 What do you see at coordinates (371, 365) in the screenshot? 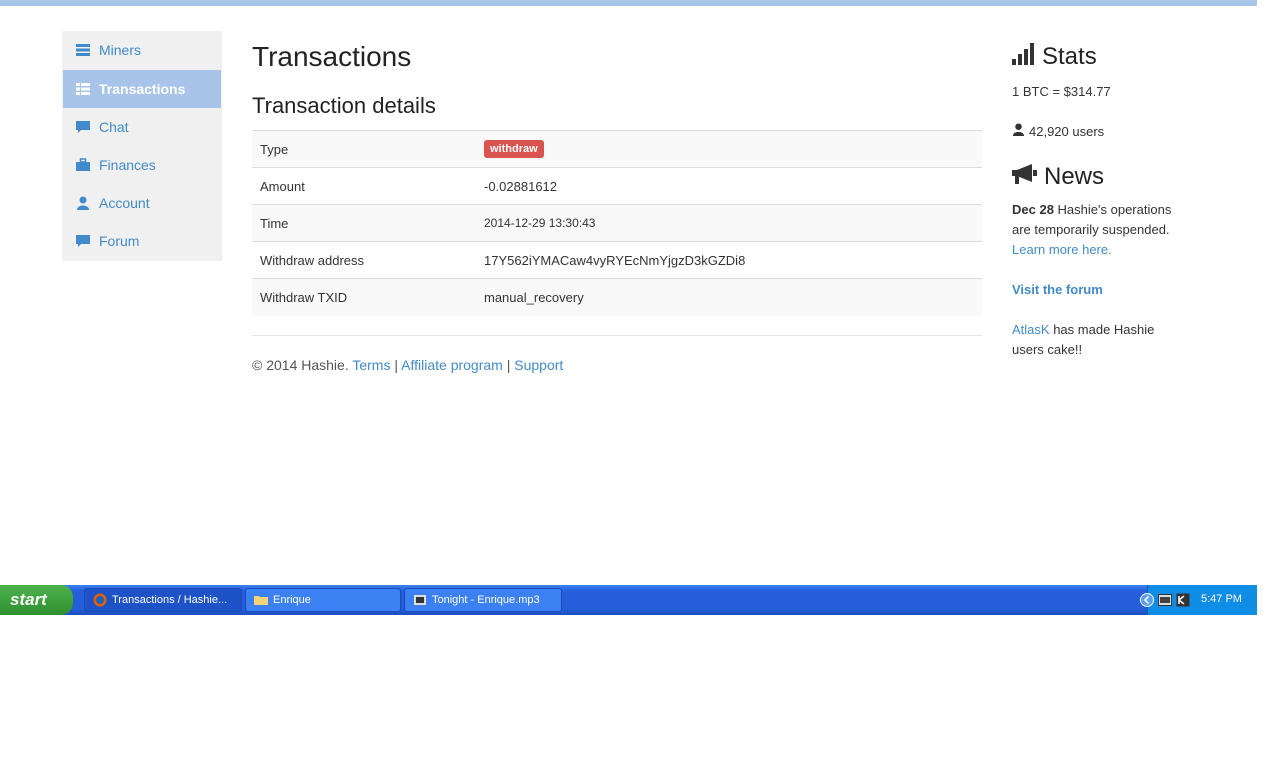
I see `terms-link: Terms` at bounding box center [371, 365].